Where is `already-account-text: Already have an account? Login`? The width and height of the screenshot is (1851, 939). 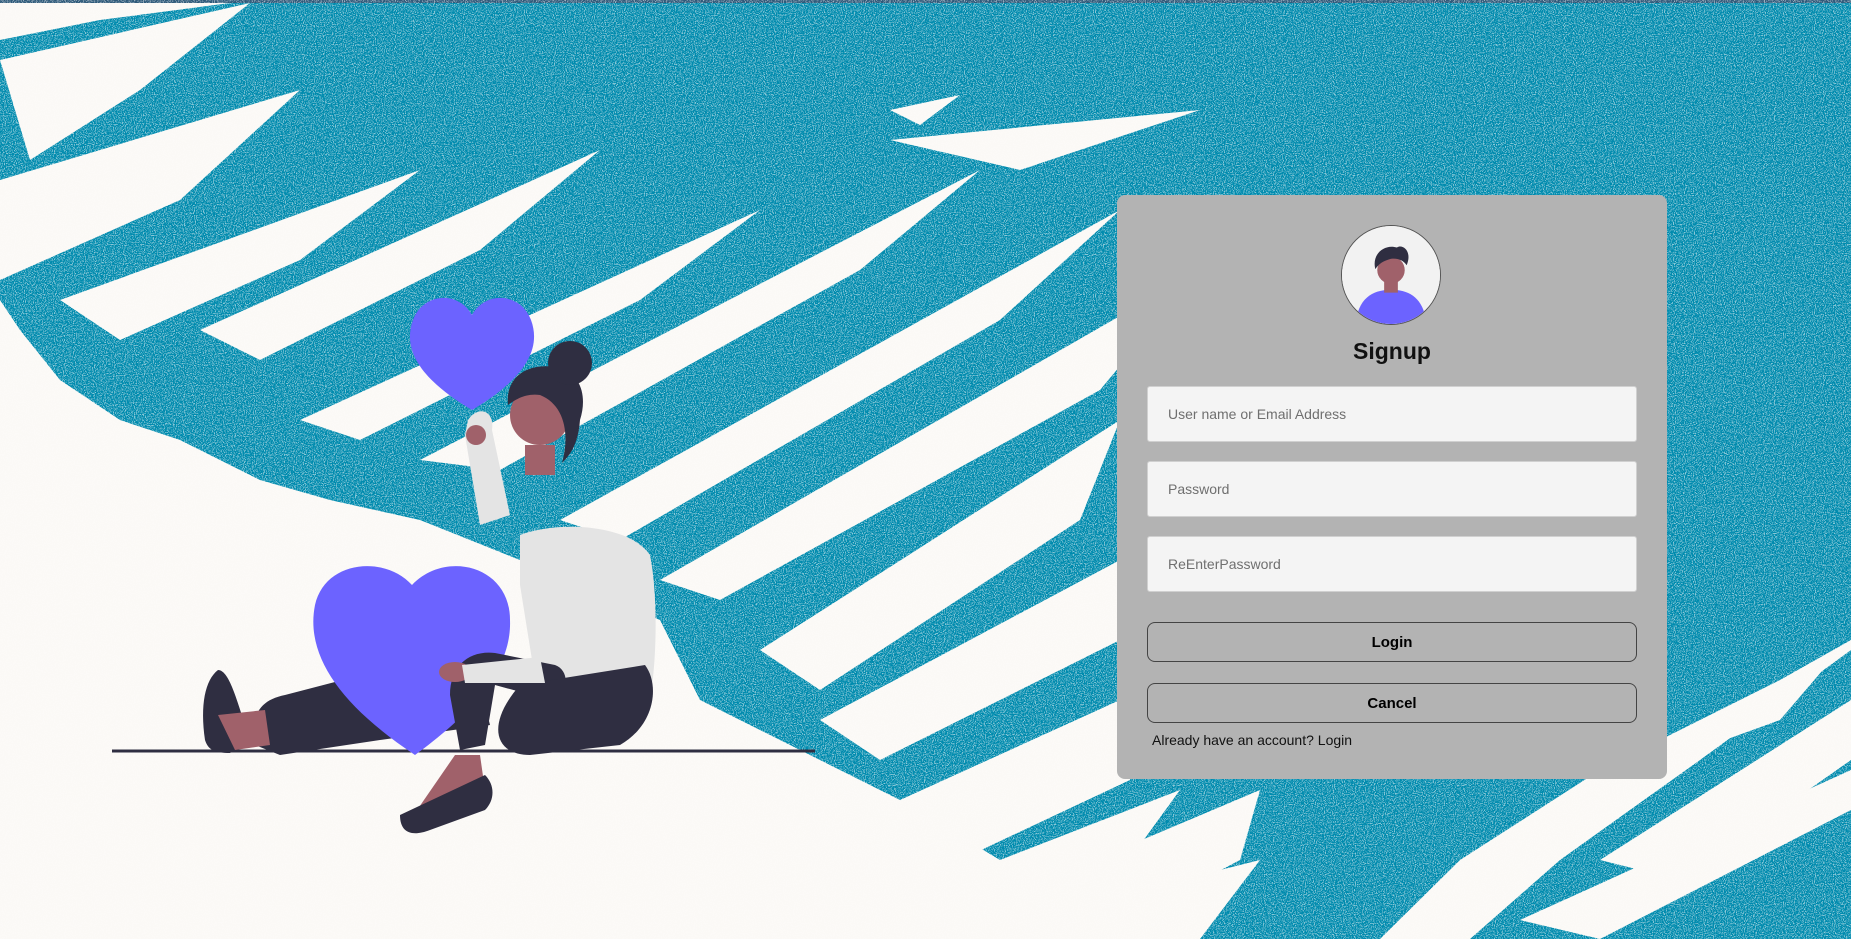
already-account-text: Already have an account? Login is located at coordinates (1252, 740).